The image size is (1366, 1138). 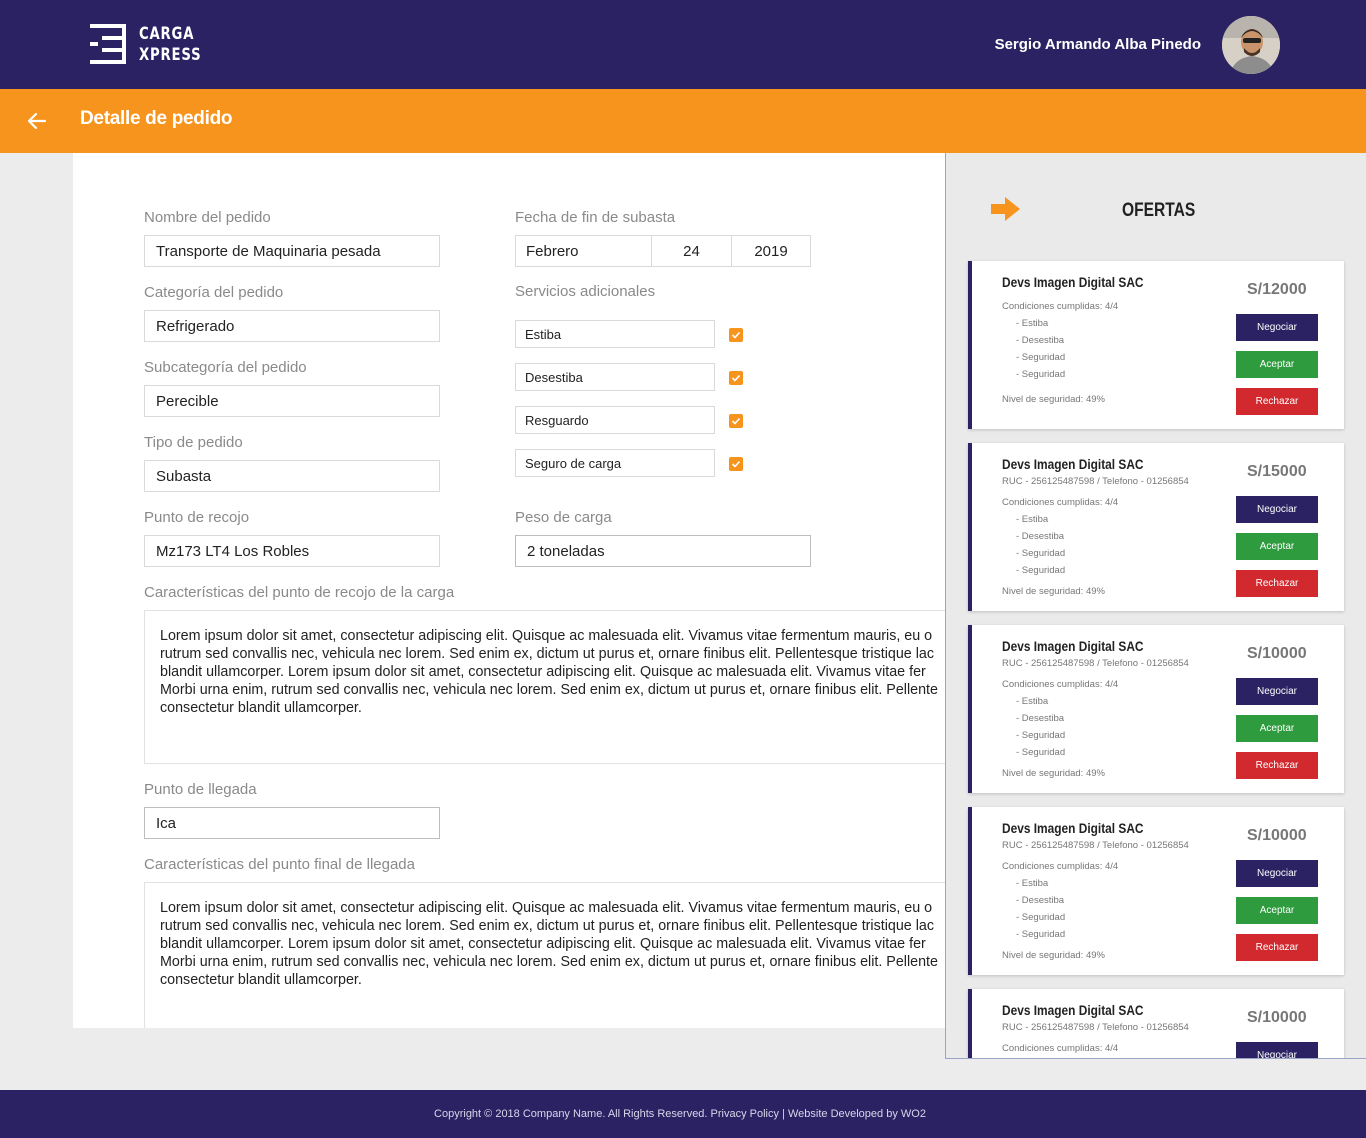 What do you see at coordinates (692, 251) in the screenshot?
I see `fecha-day: 24` at bounding box center [692, 251].